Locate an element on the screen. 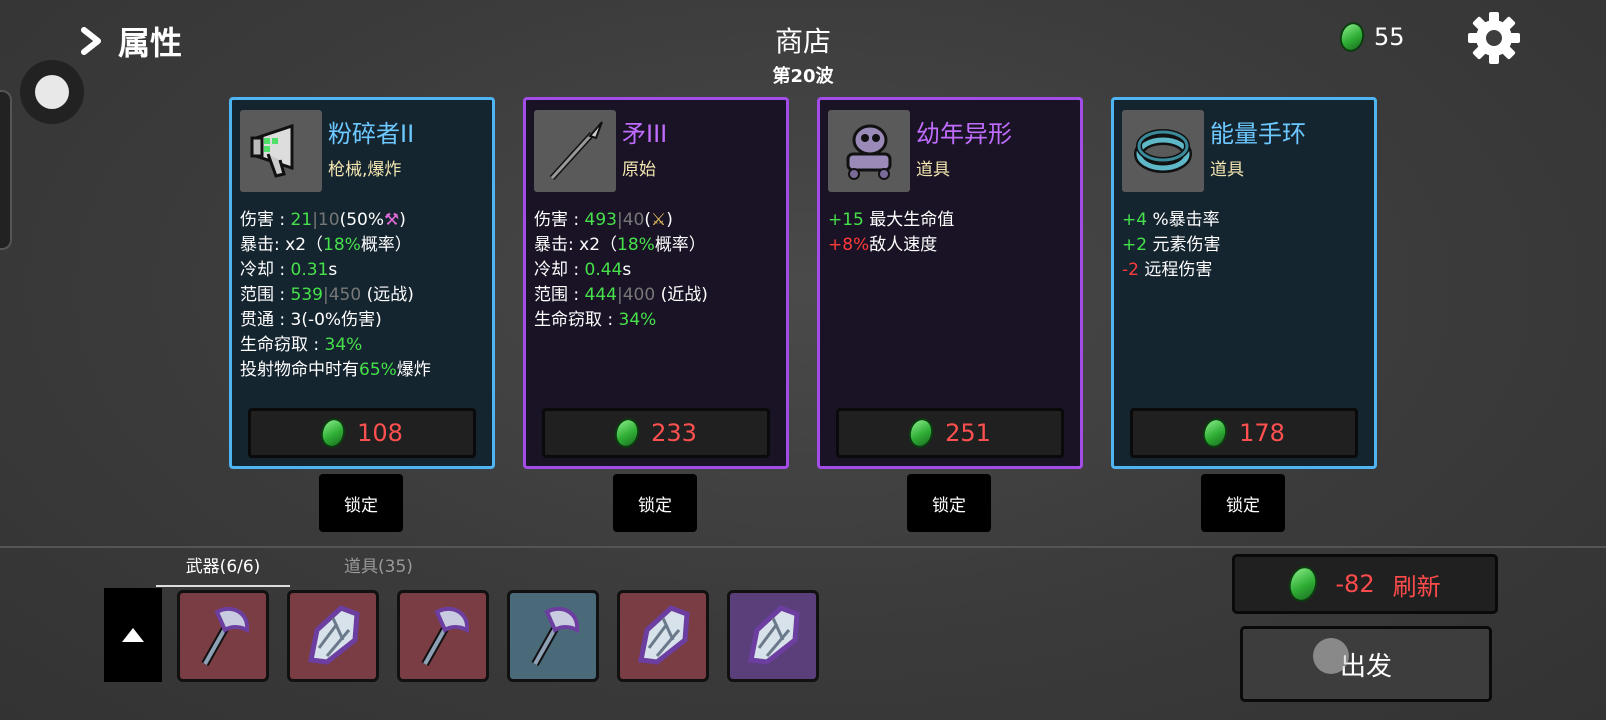 Image resolution: width=1606 pixels, height=720 pixels. inventory-tabs: 武器(6/6) 道具(35) is located at coordinates (284, 569).